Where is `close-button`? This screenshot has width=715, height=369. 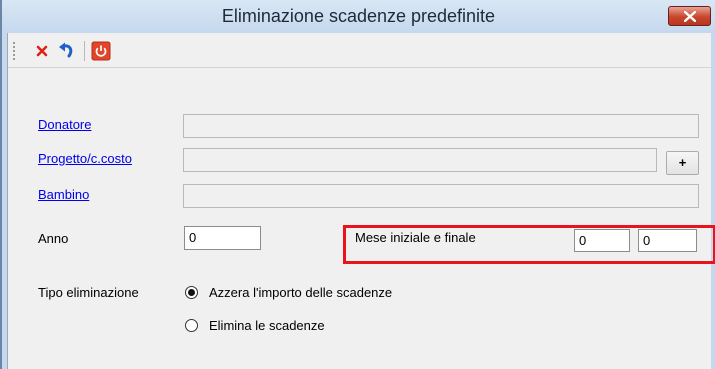 close-button is located at coordinates (689, 16).